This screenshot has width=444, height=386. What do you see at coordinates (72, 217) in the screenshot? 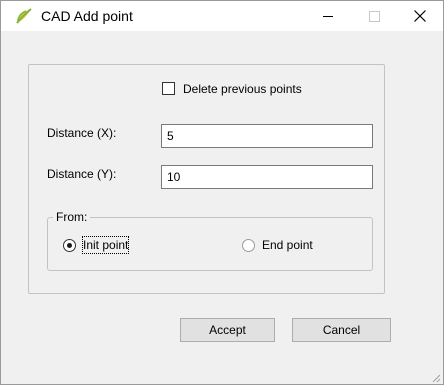
I see `from-groupbox-title: From:` at bounding box center [72, 217].